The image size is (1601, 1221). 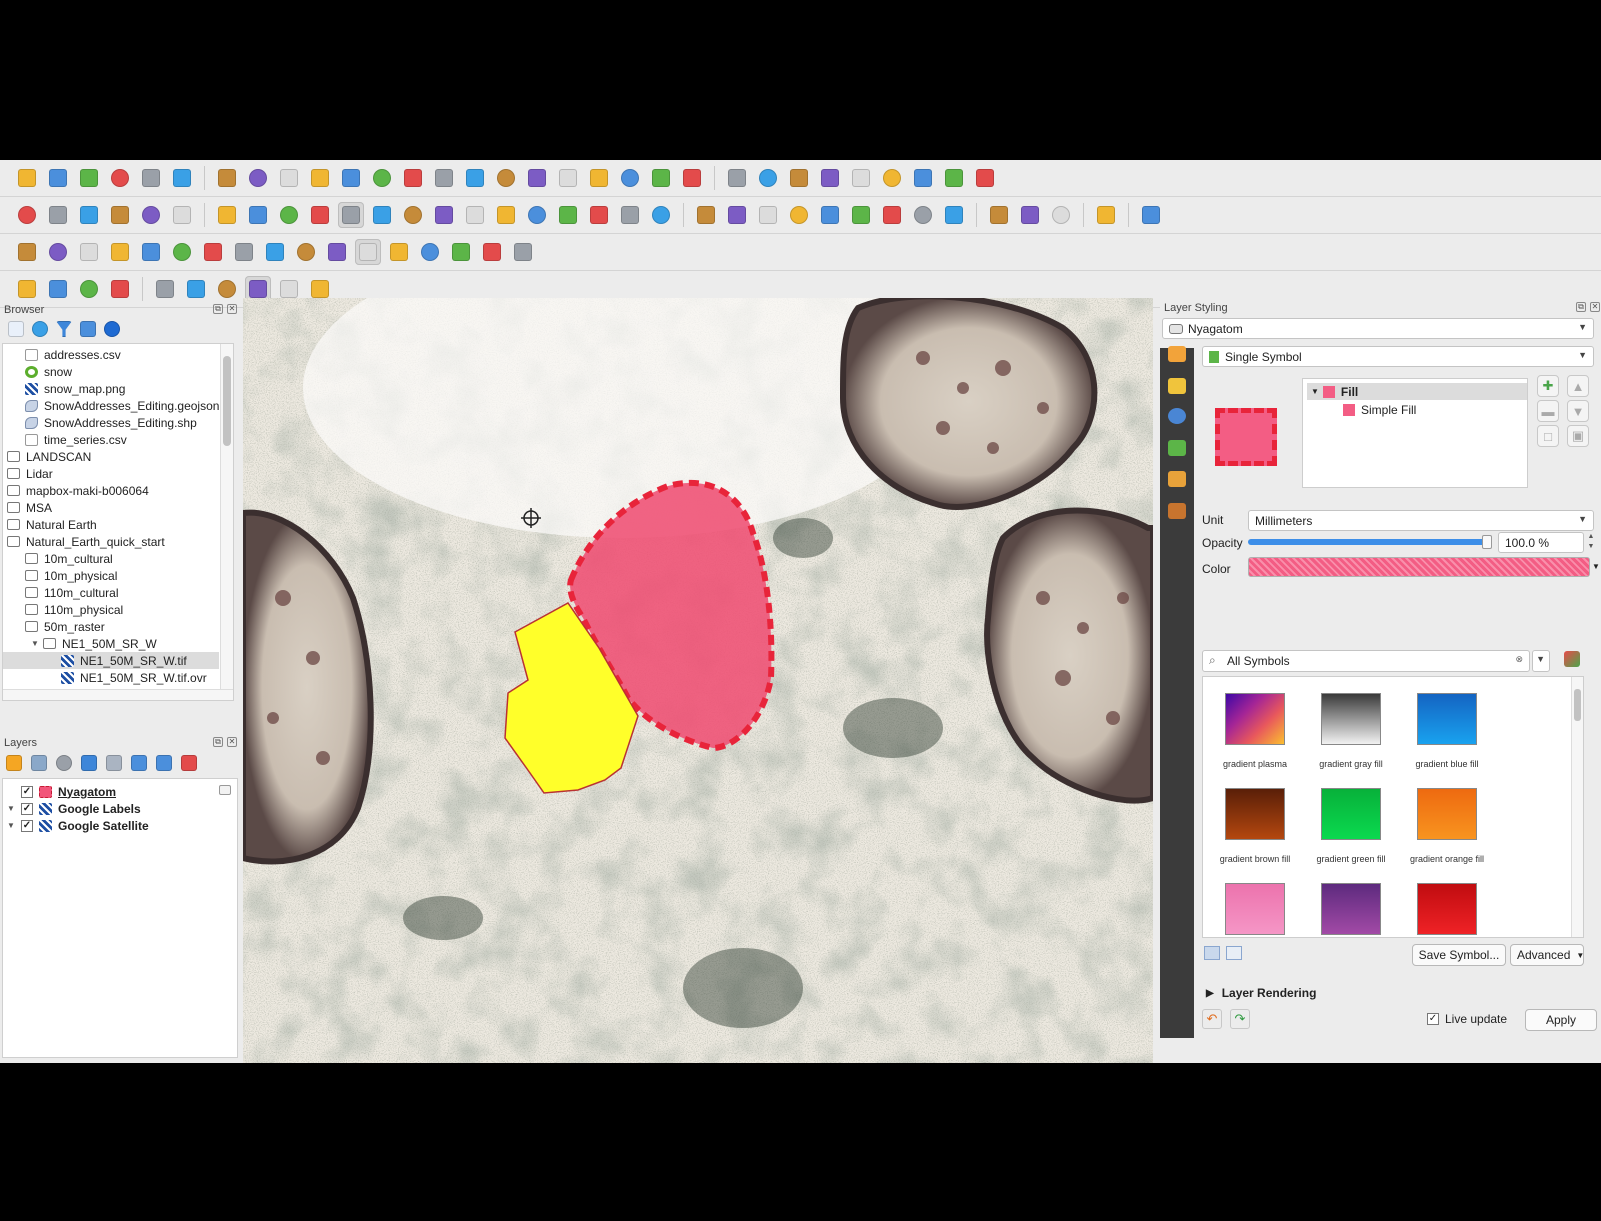 I want to click on refresh-icon, so click(x=40, y=329).